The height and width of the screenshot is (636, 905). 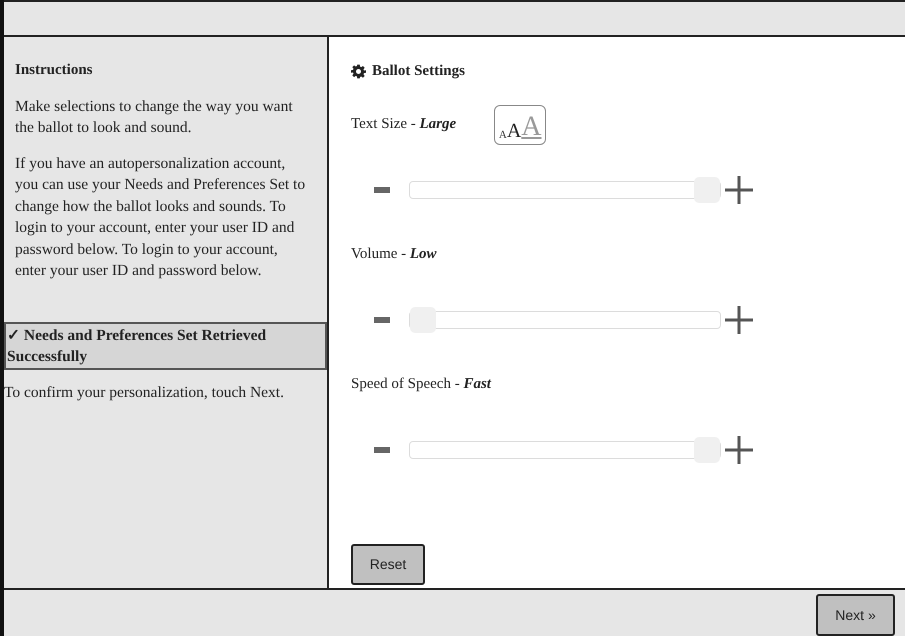 I want to click on instructions-text: If you have an autopersonalization account, you can use your Needs and Preferences Set to change how the ballot looks and sounds. To login to your account, enter your user ID and password below. To login to your account, enter your user ID and password below., so click(x=160, y=217).